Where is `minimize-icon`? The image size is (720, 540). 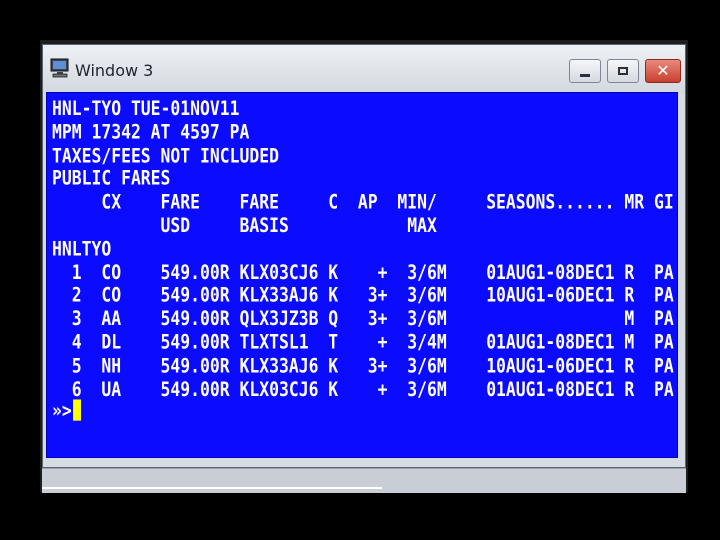
minimize-icon is located at coordinates (585, 75).